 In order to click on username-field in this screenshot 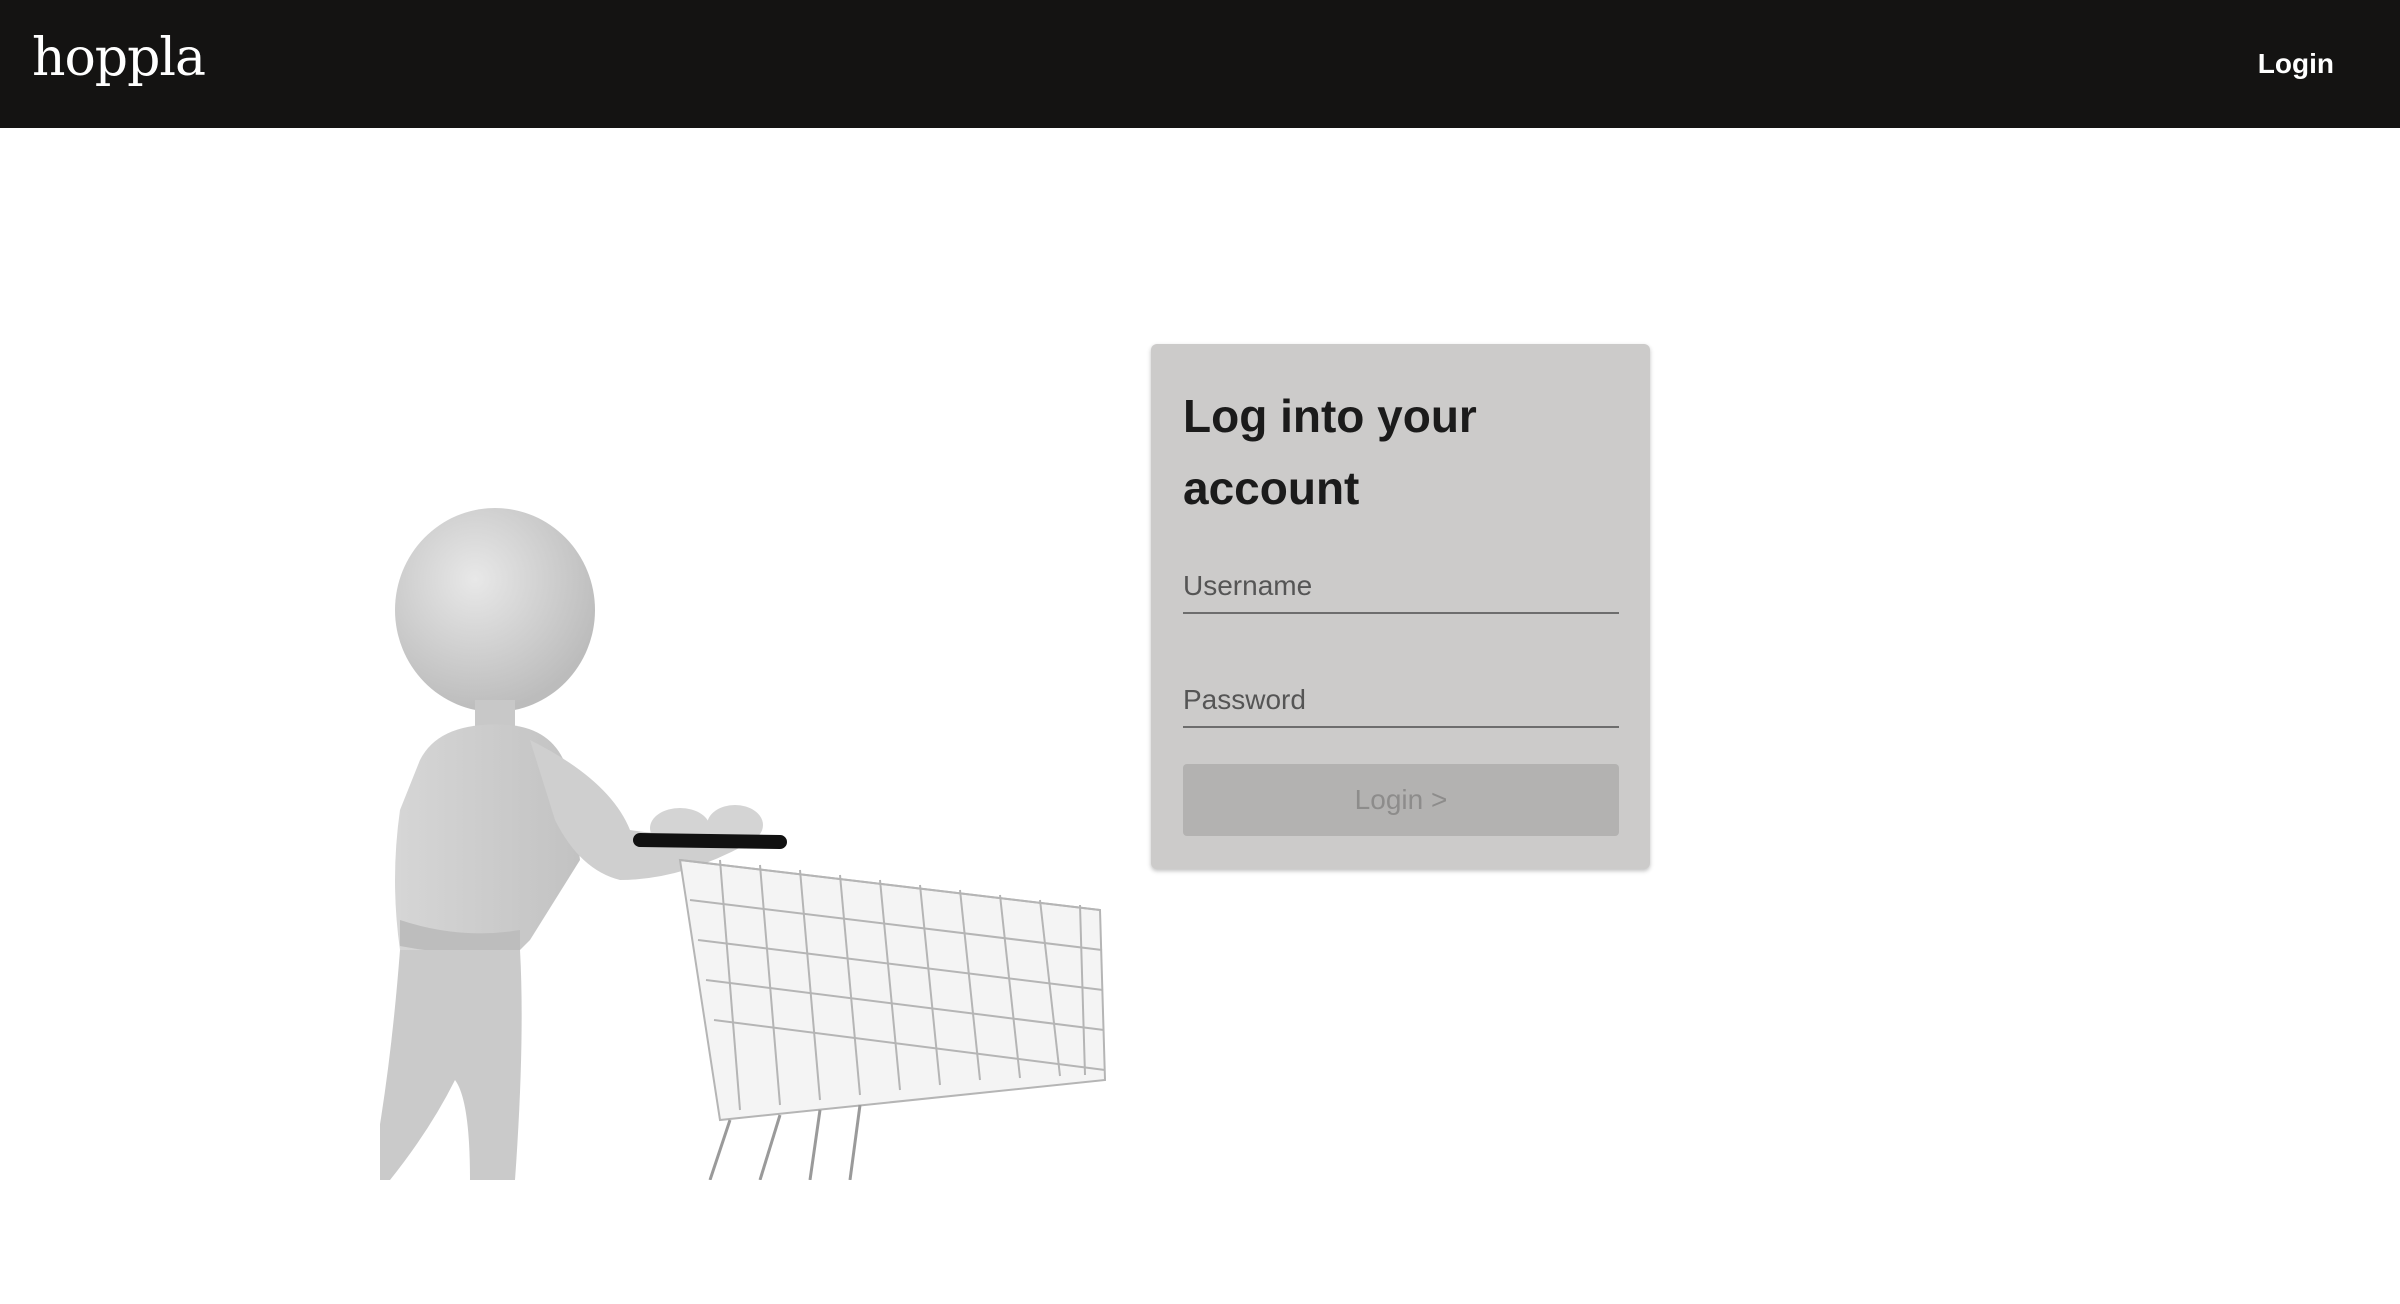, I will do `click(1401, 587)`.